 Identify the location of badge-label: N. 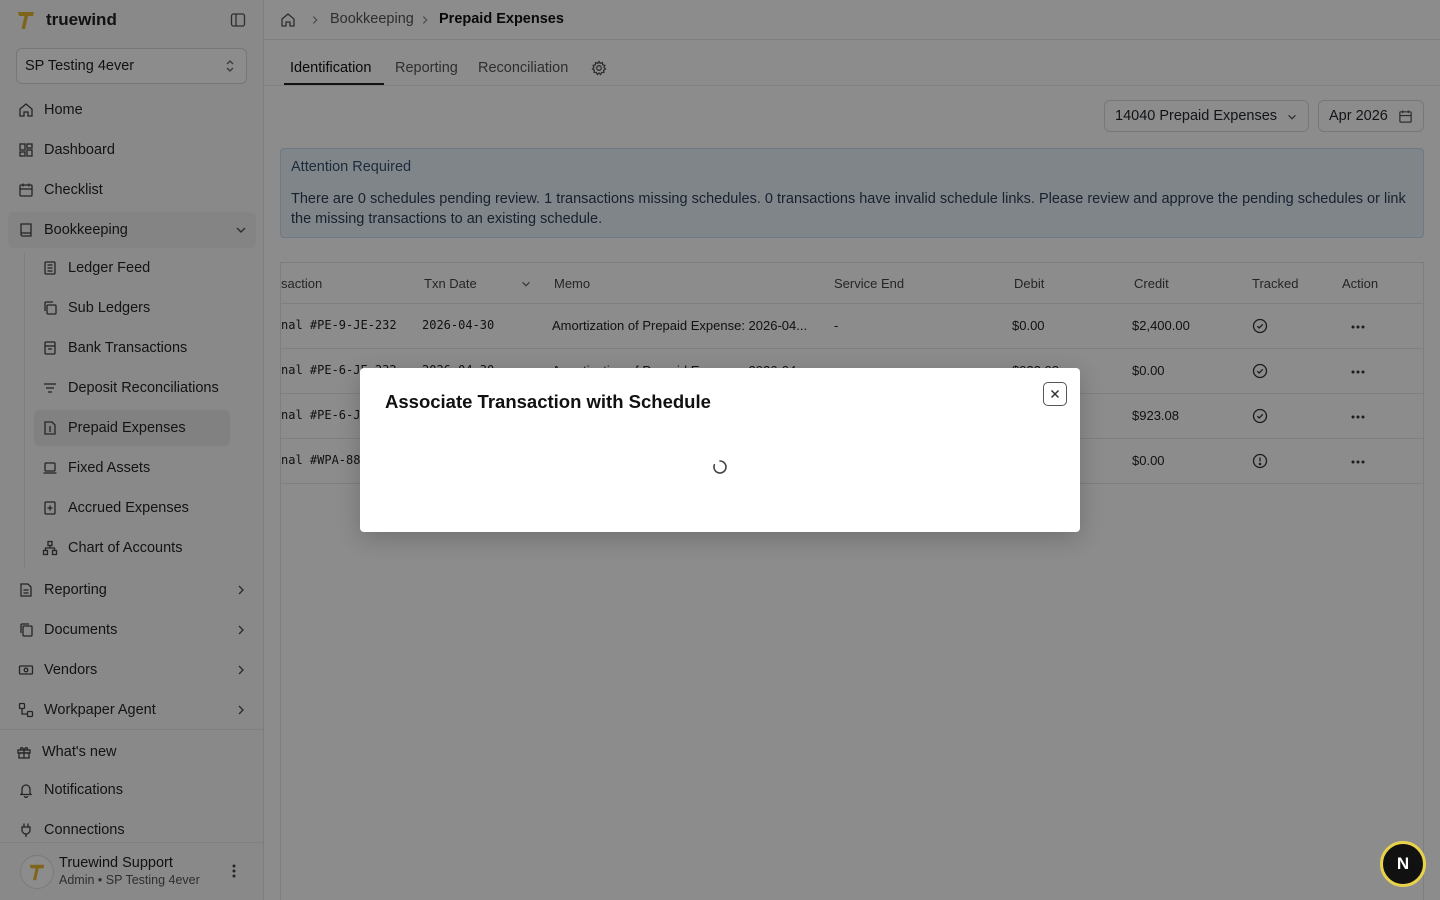
(1403, 863).